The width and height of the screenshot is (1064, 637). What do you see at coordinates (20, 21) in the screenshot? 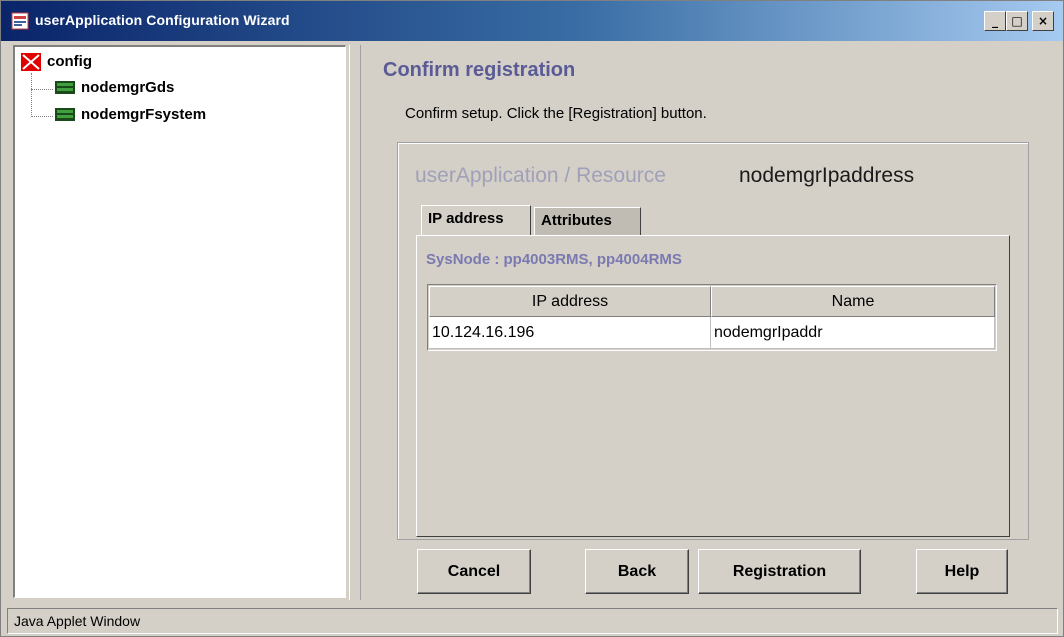
I see `java-app-icon` at bounding box center [20, 21].